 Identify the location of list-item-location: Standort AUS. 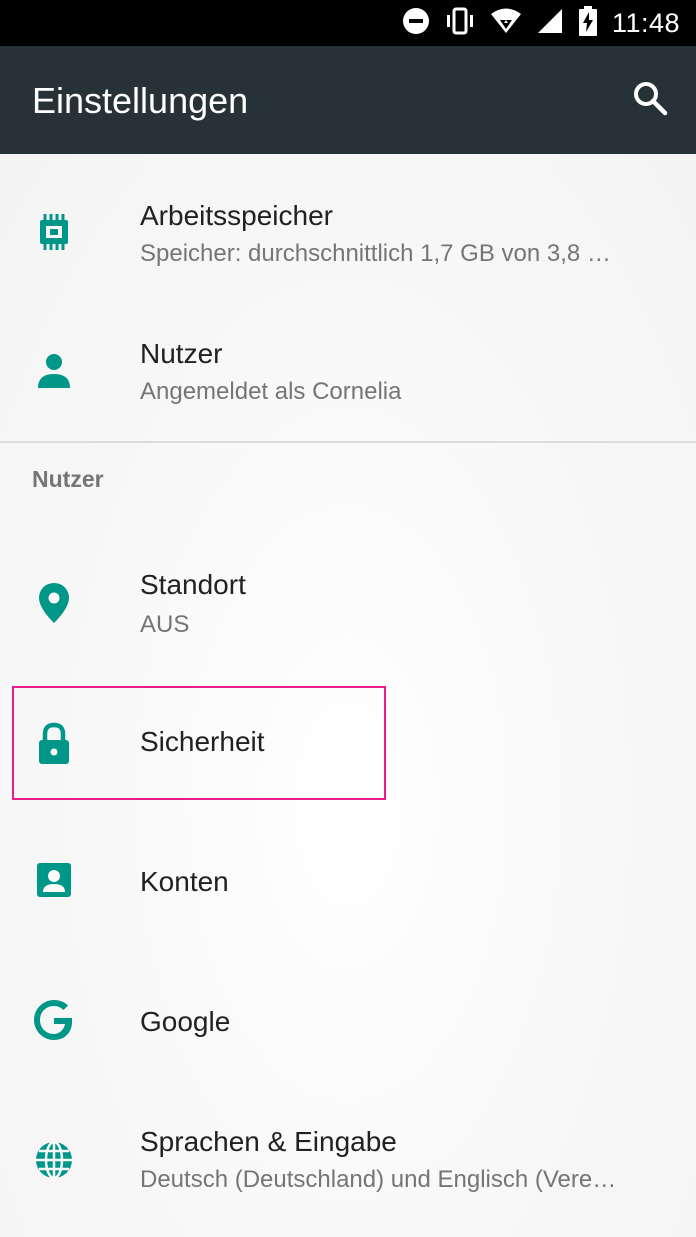
(348, 605).